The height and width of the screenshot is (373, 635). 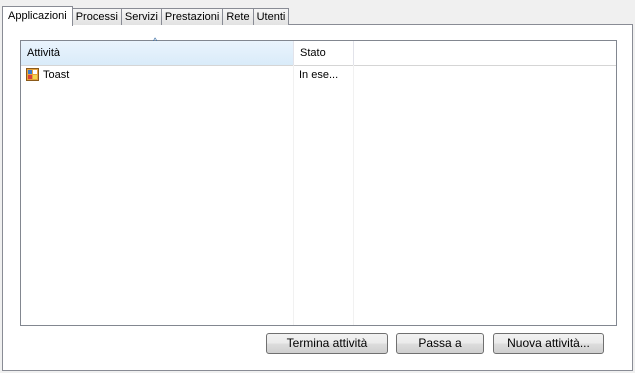 What do you see at coordinates (327, 343) in the screenshot?
I see `end-task-button: Termina attività` at bounding box center [327, 343].